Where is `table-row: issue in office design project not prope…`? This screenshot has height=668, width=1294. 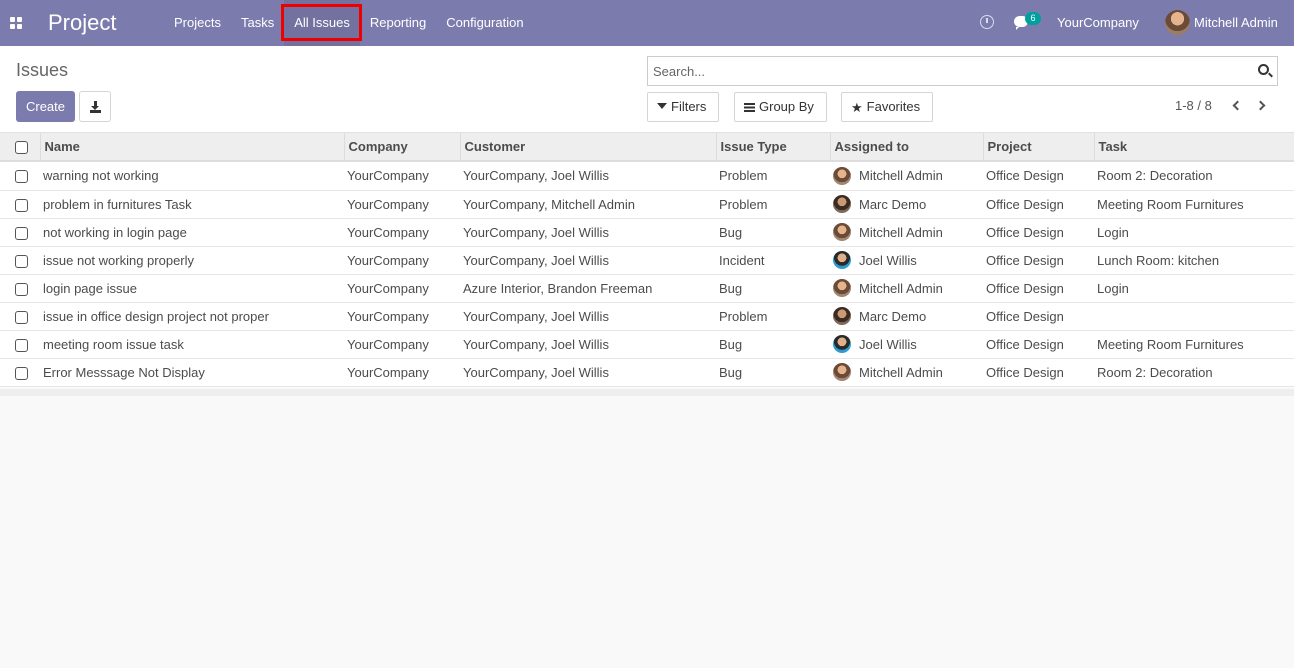 table-row: issue in office design project not prope… is located at coordinates (647, 316).